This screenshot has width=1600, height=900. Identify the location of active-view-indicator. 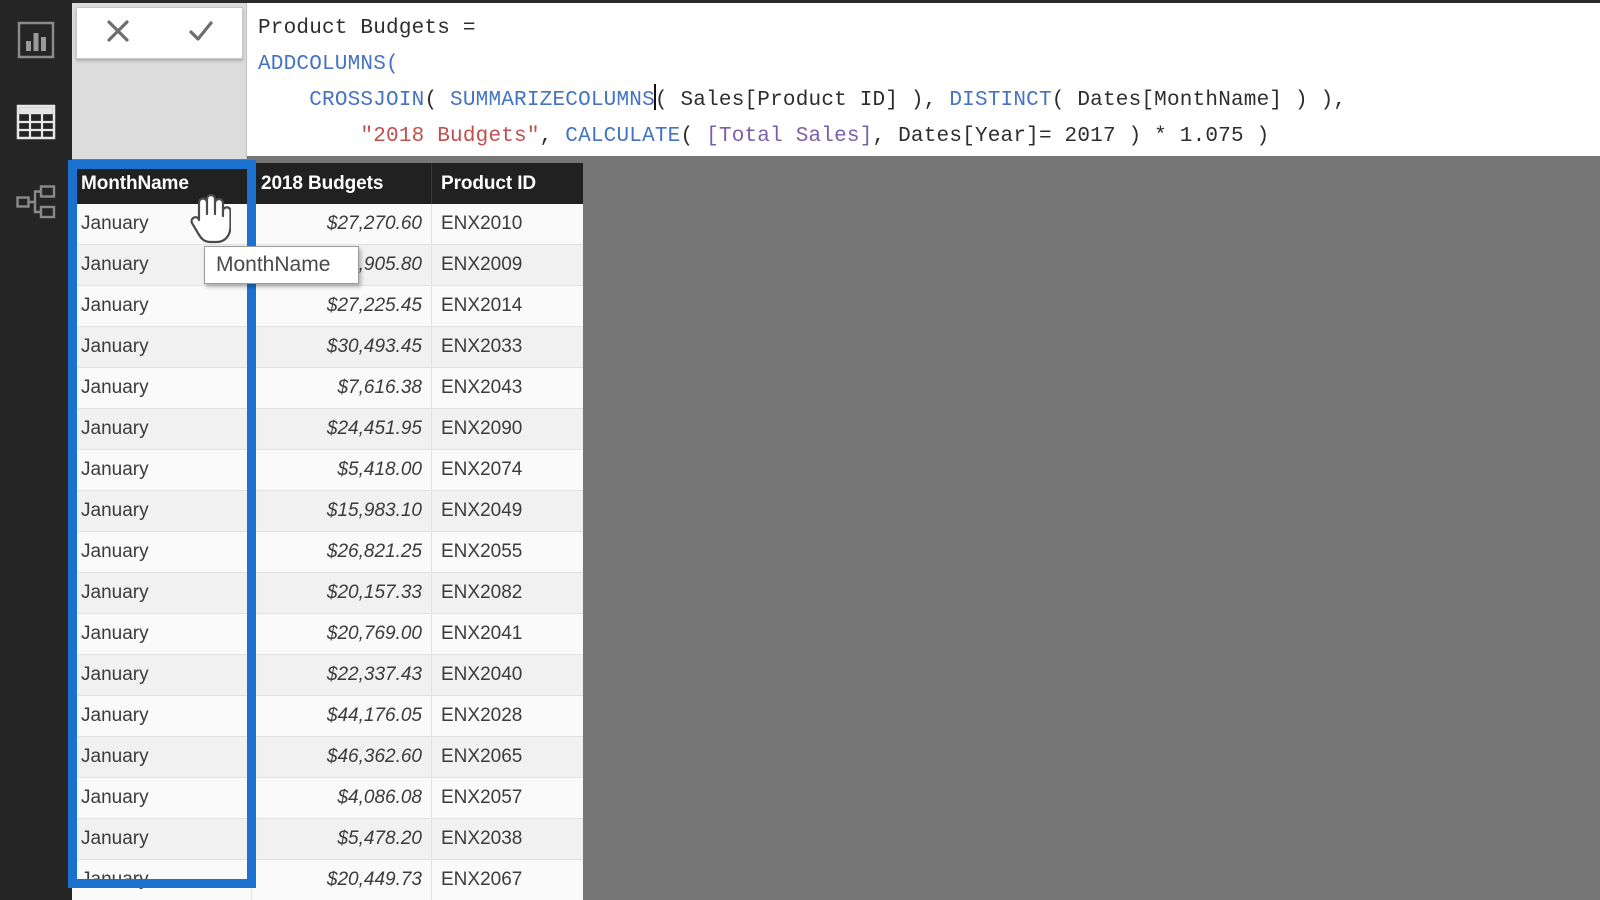
(70, 191).